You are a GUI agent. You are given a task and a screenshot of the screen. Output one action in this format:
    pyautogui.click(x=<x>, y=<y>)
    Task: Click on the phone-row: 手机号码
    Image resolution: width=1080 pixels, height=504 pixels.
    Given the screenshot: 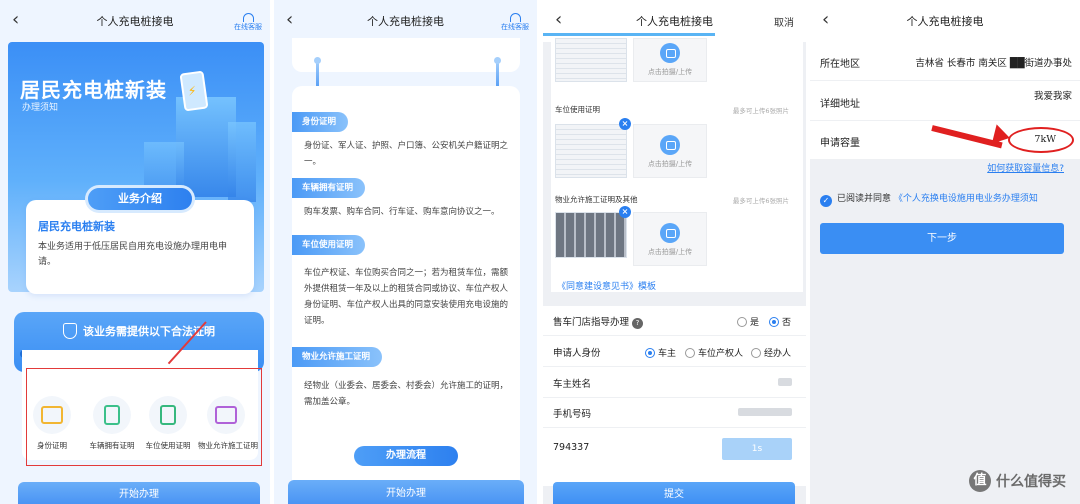 What is the action you would take?
    pyautogui.click(x=674, y=413)
    